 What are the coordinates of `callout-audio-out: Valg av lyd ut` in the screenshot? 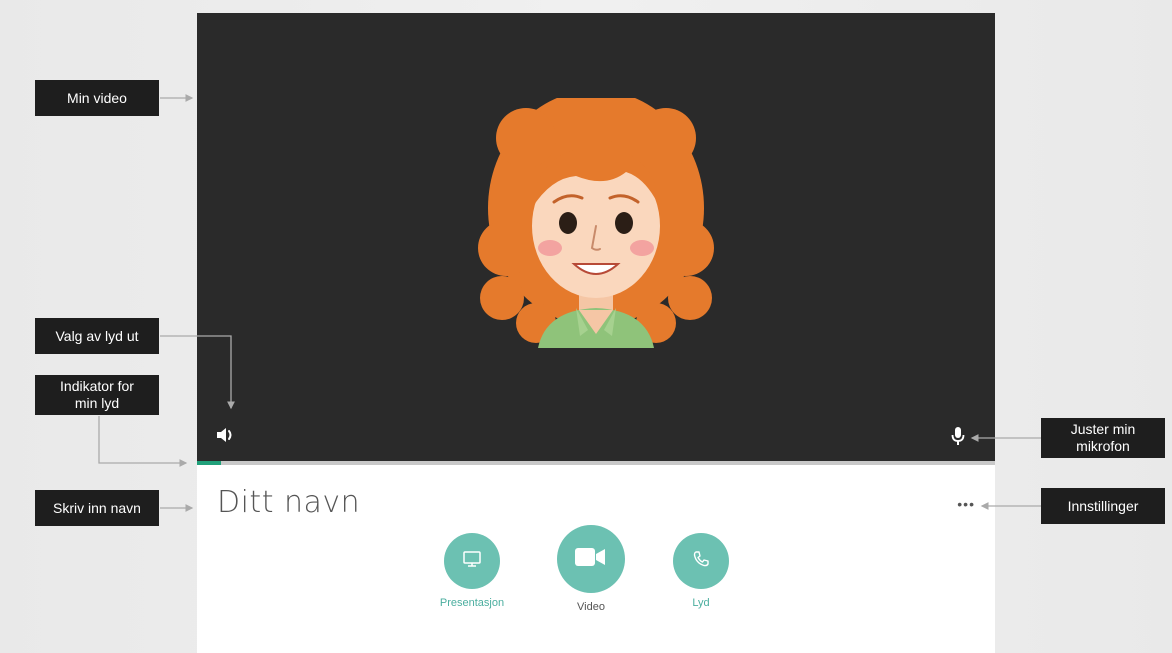 It's located at (97, 336).